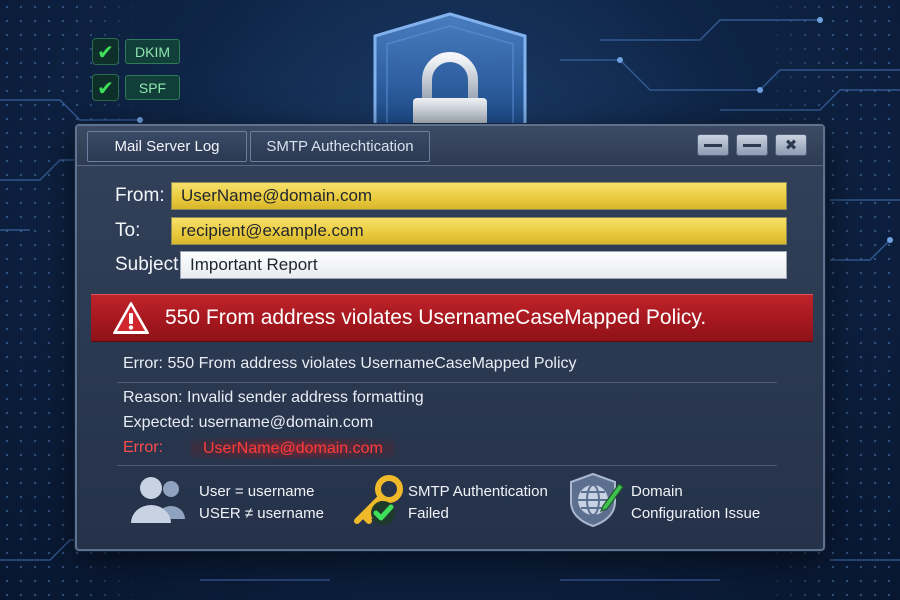 This screenshot has height=600, width=900. I want to click on from-field: UserName@domain.com, so click(479, 196).